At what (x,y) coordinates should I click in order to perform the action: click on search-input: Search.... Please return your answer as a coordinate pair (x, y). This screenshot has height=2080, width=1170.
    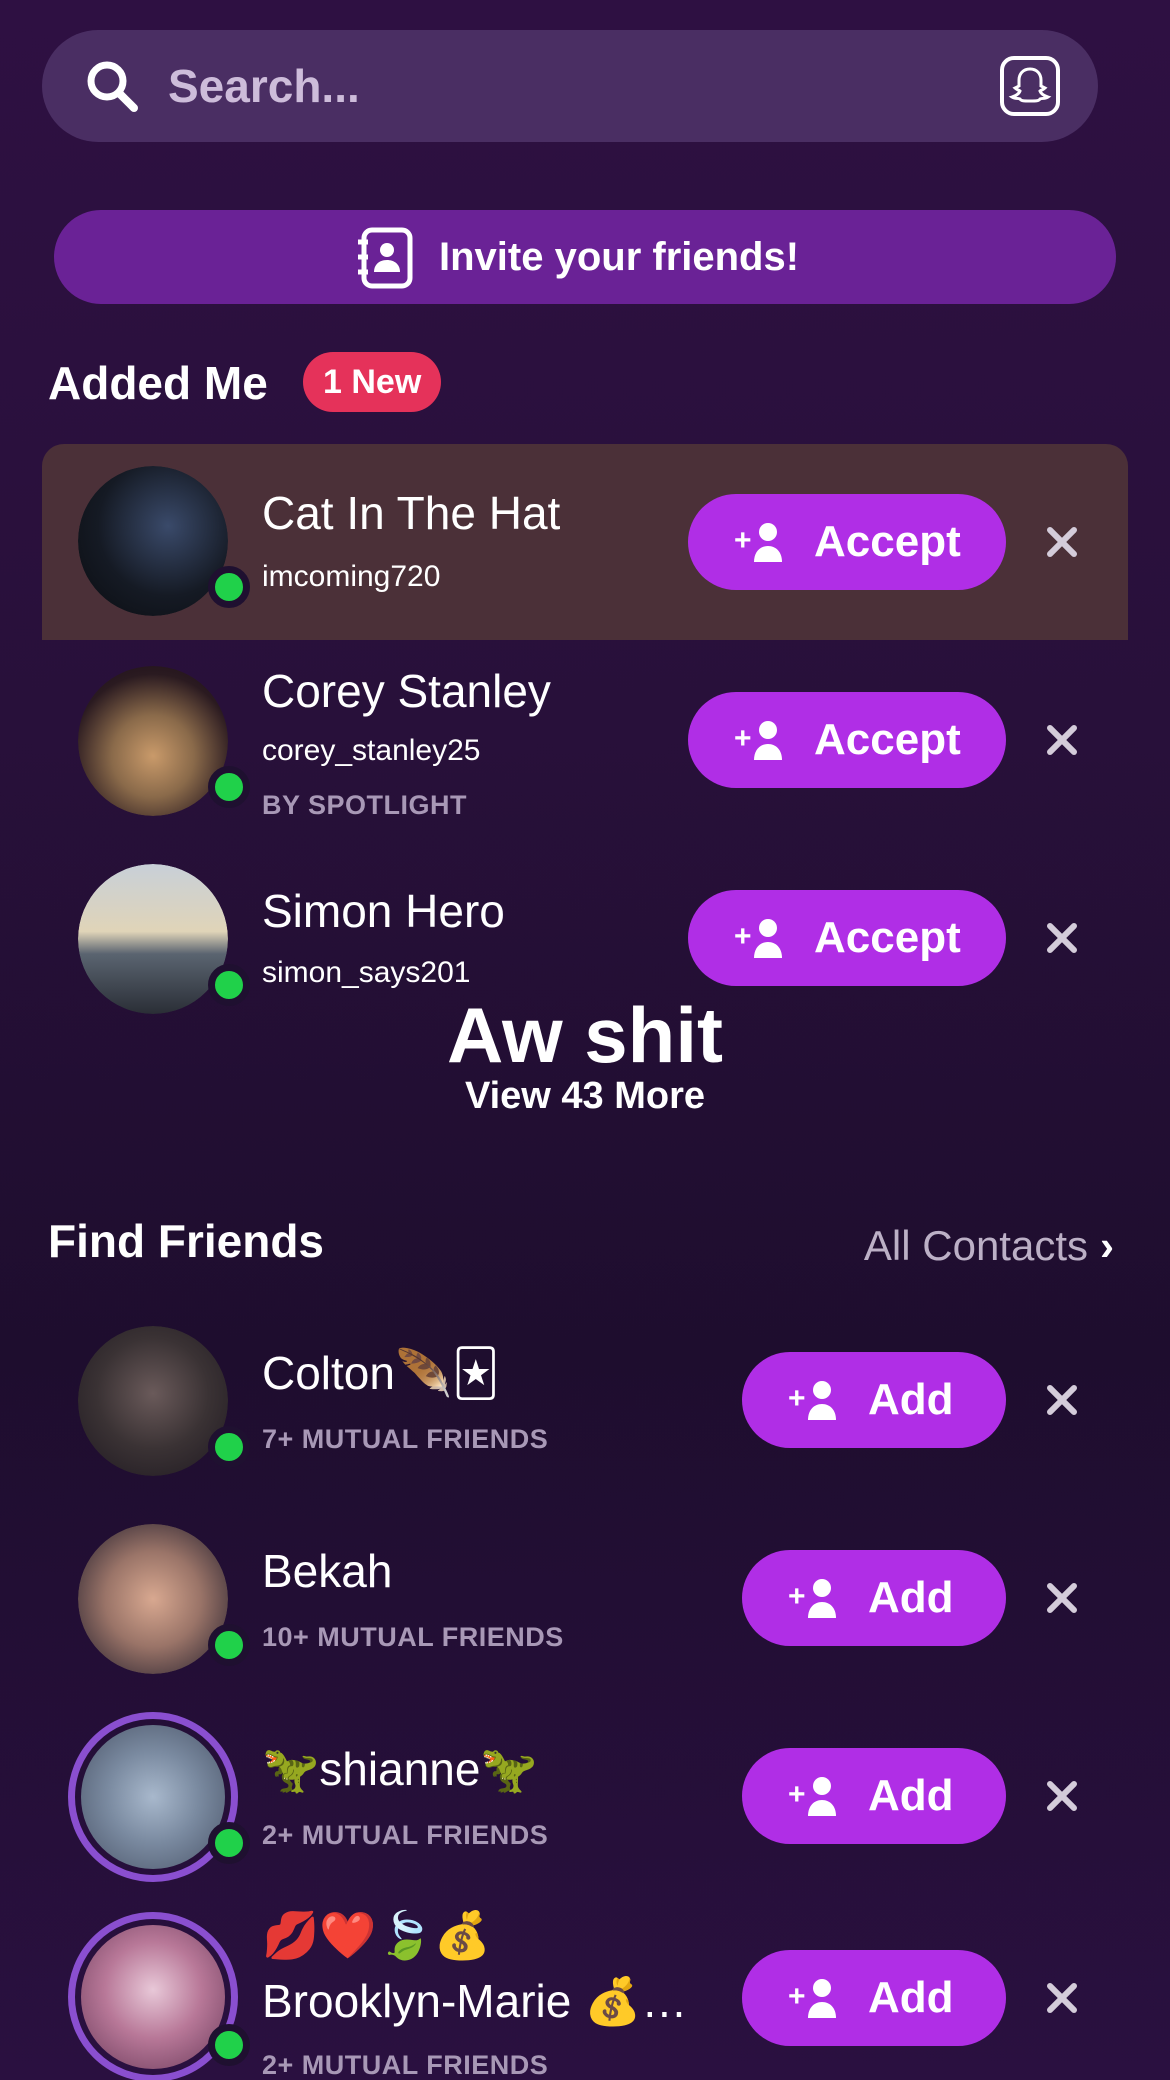
    Looking at the image, I should click on (264, 86).